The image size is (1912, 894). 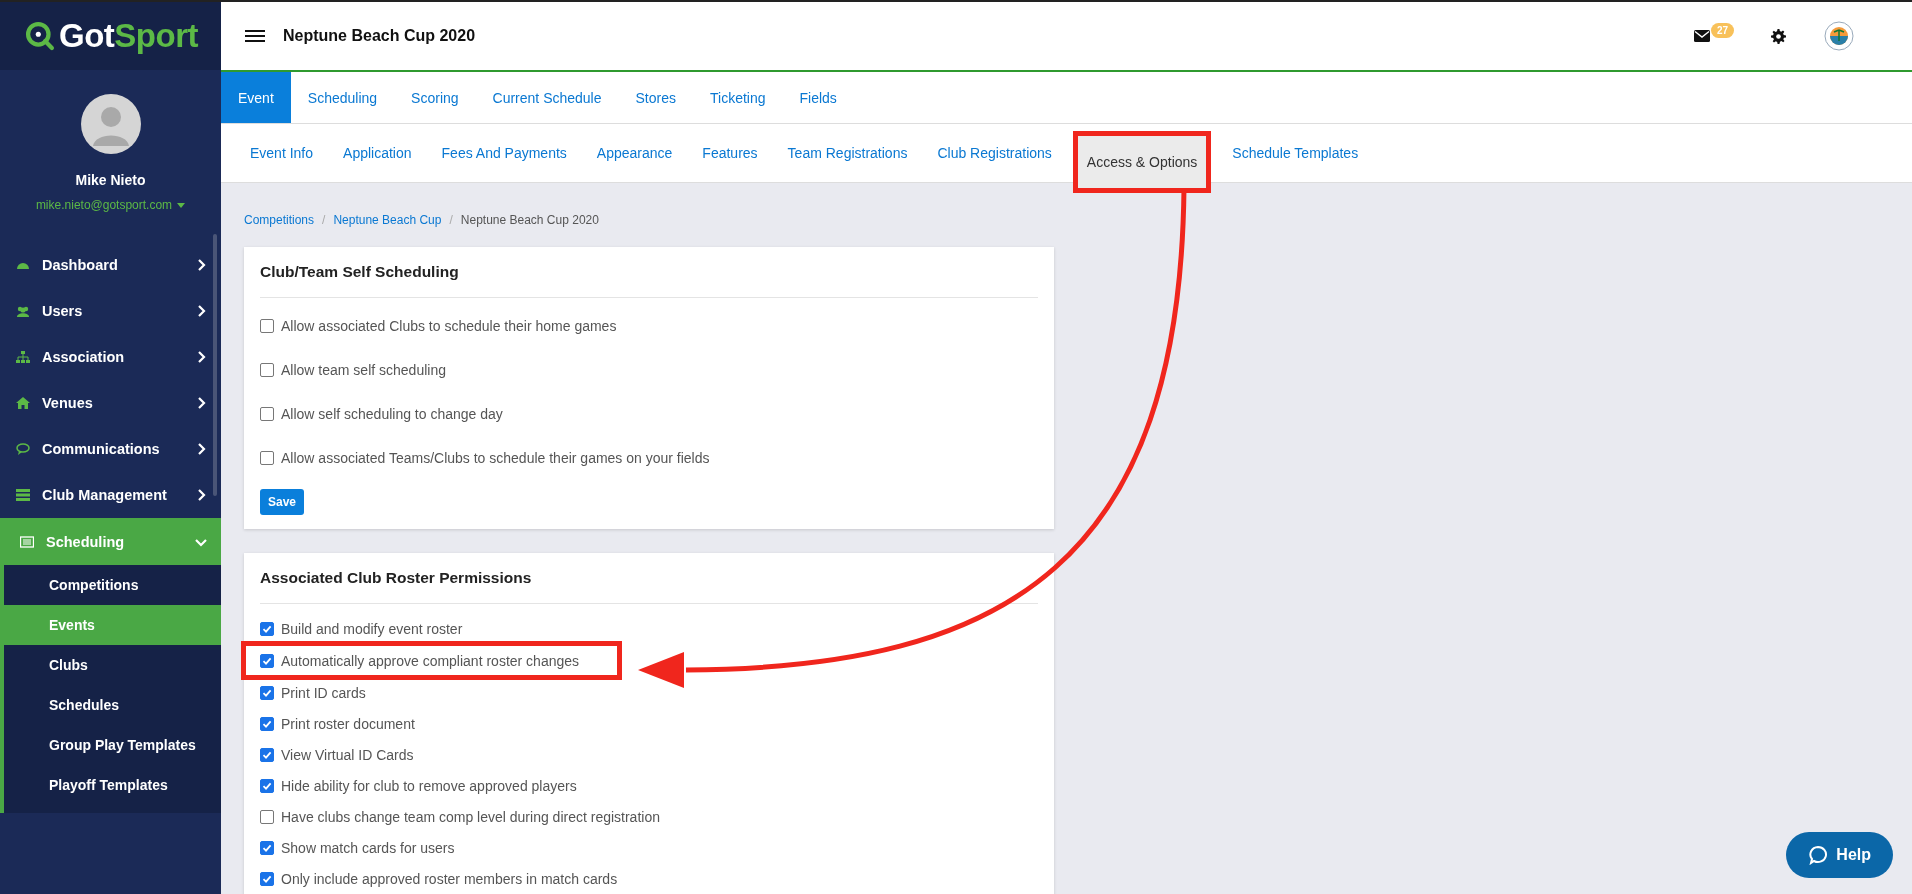 I want to click on settings-tab: Event Info, so click(x=282, y=153).